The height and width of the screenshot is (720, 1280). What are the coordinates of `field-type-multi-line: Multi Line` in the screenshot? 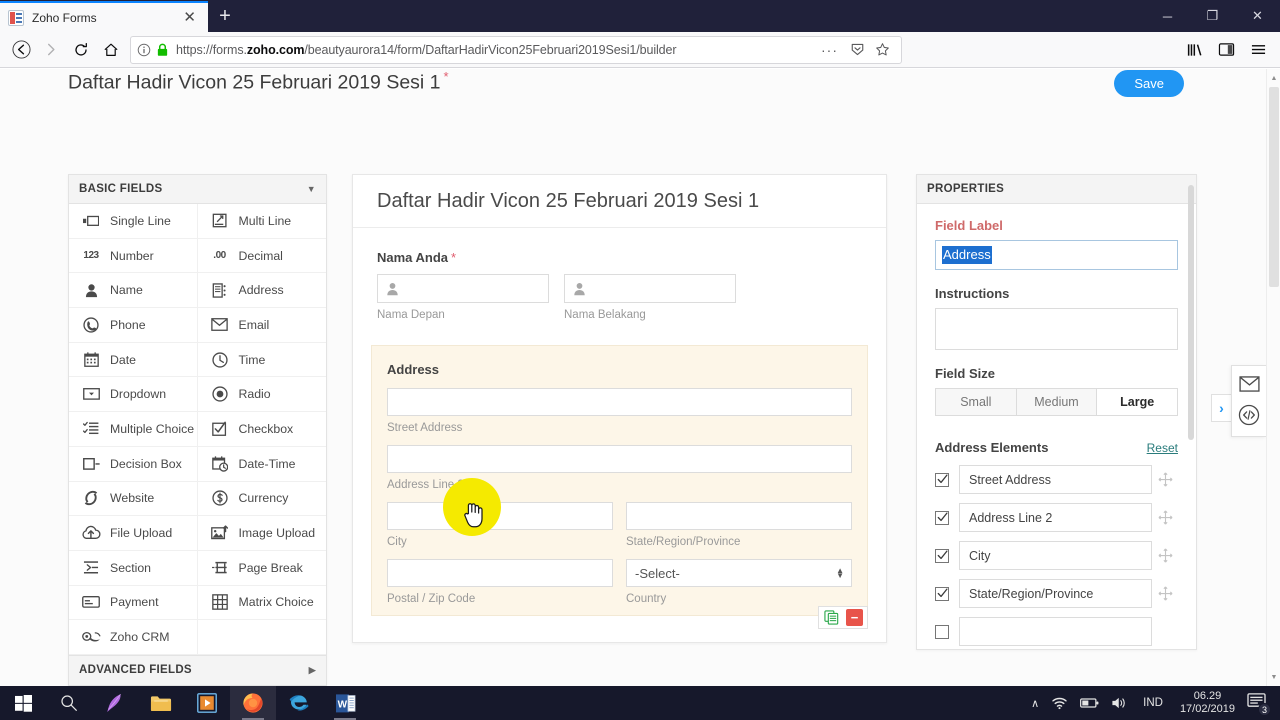 It's located at (261, 221).